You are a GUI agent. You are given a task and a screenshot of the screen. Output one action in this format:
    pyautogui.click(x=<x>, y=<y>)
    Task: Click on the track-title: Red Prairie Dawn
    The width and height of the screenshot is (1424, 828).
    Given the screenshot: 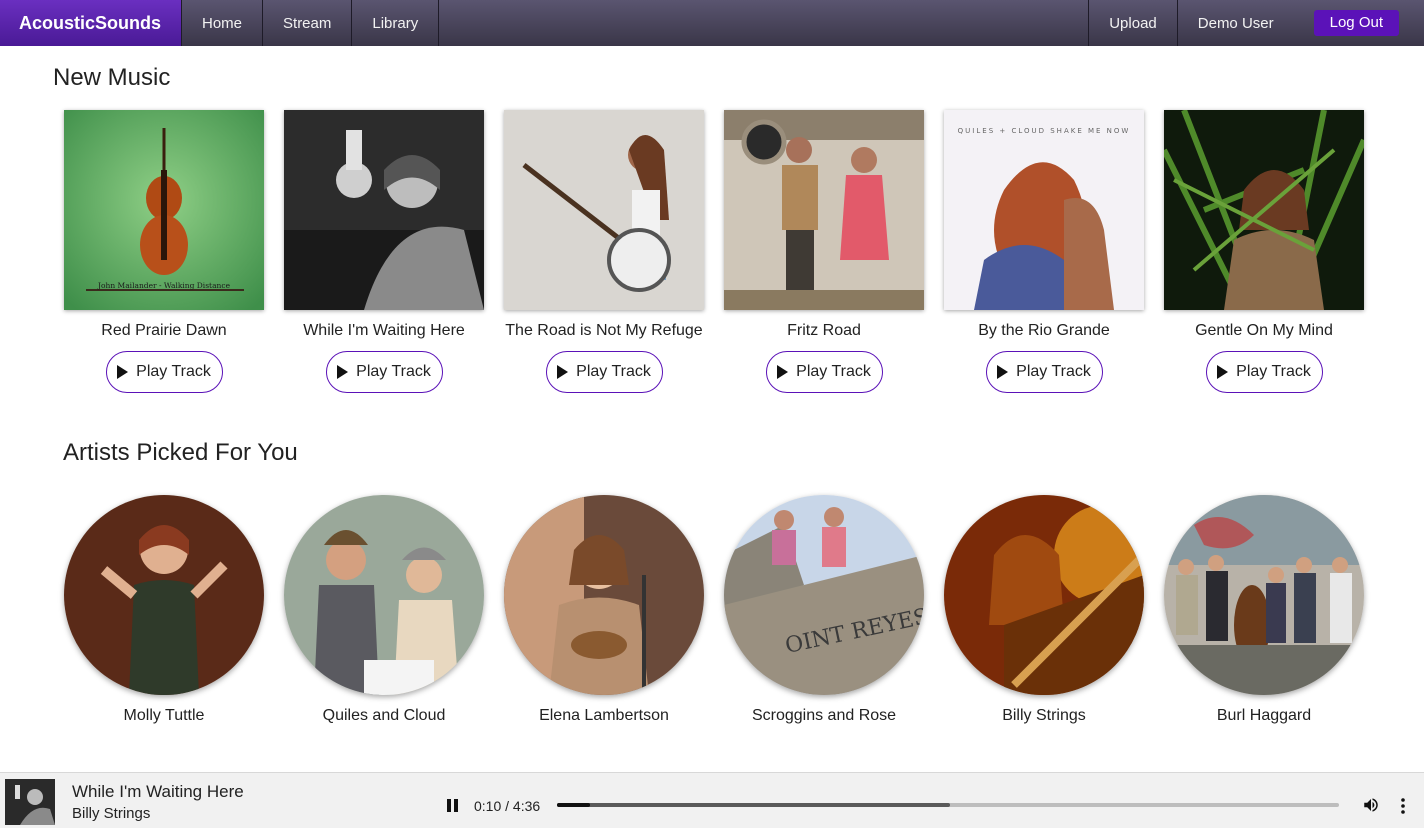 What is the action you would take?
    pyautogui.click(x=163, y=331)
    